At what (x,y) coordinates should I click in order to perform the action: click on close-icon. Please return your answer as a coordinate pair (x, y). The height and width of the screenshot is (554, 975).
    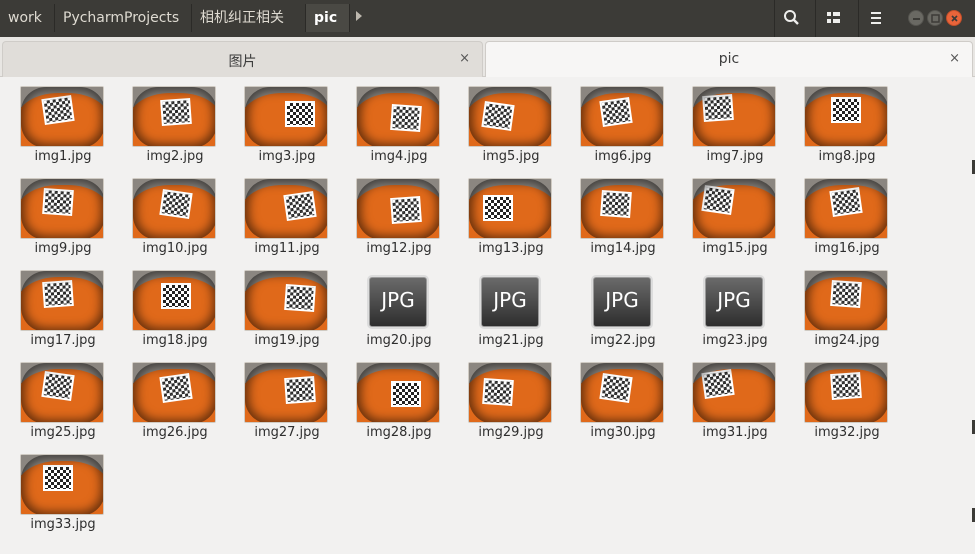
    Looking at the image, I should click on (954, 18).